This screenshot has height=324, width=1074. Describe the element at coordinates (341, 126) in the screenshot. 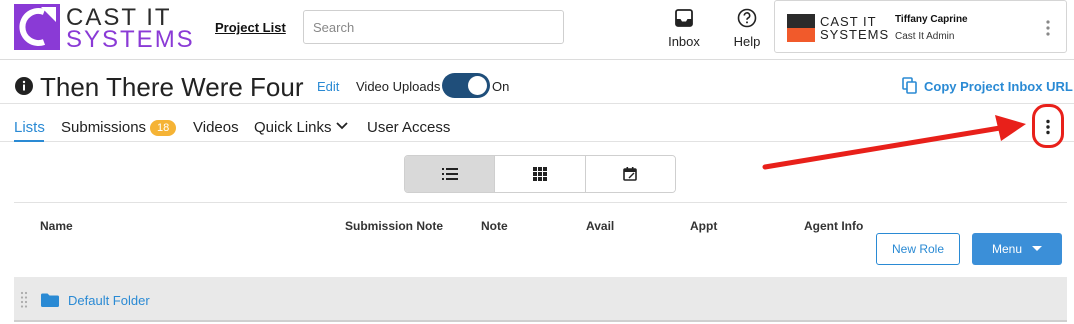

I see `chevron-down-icon` at that location.